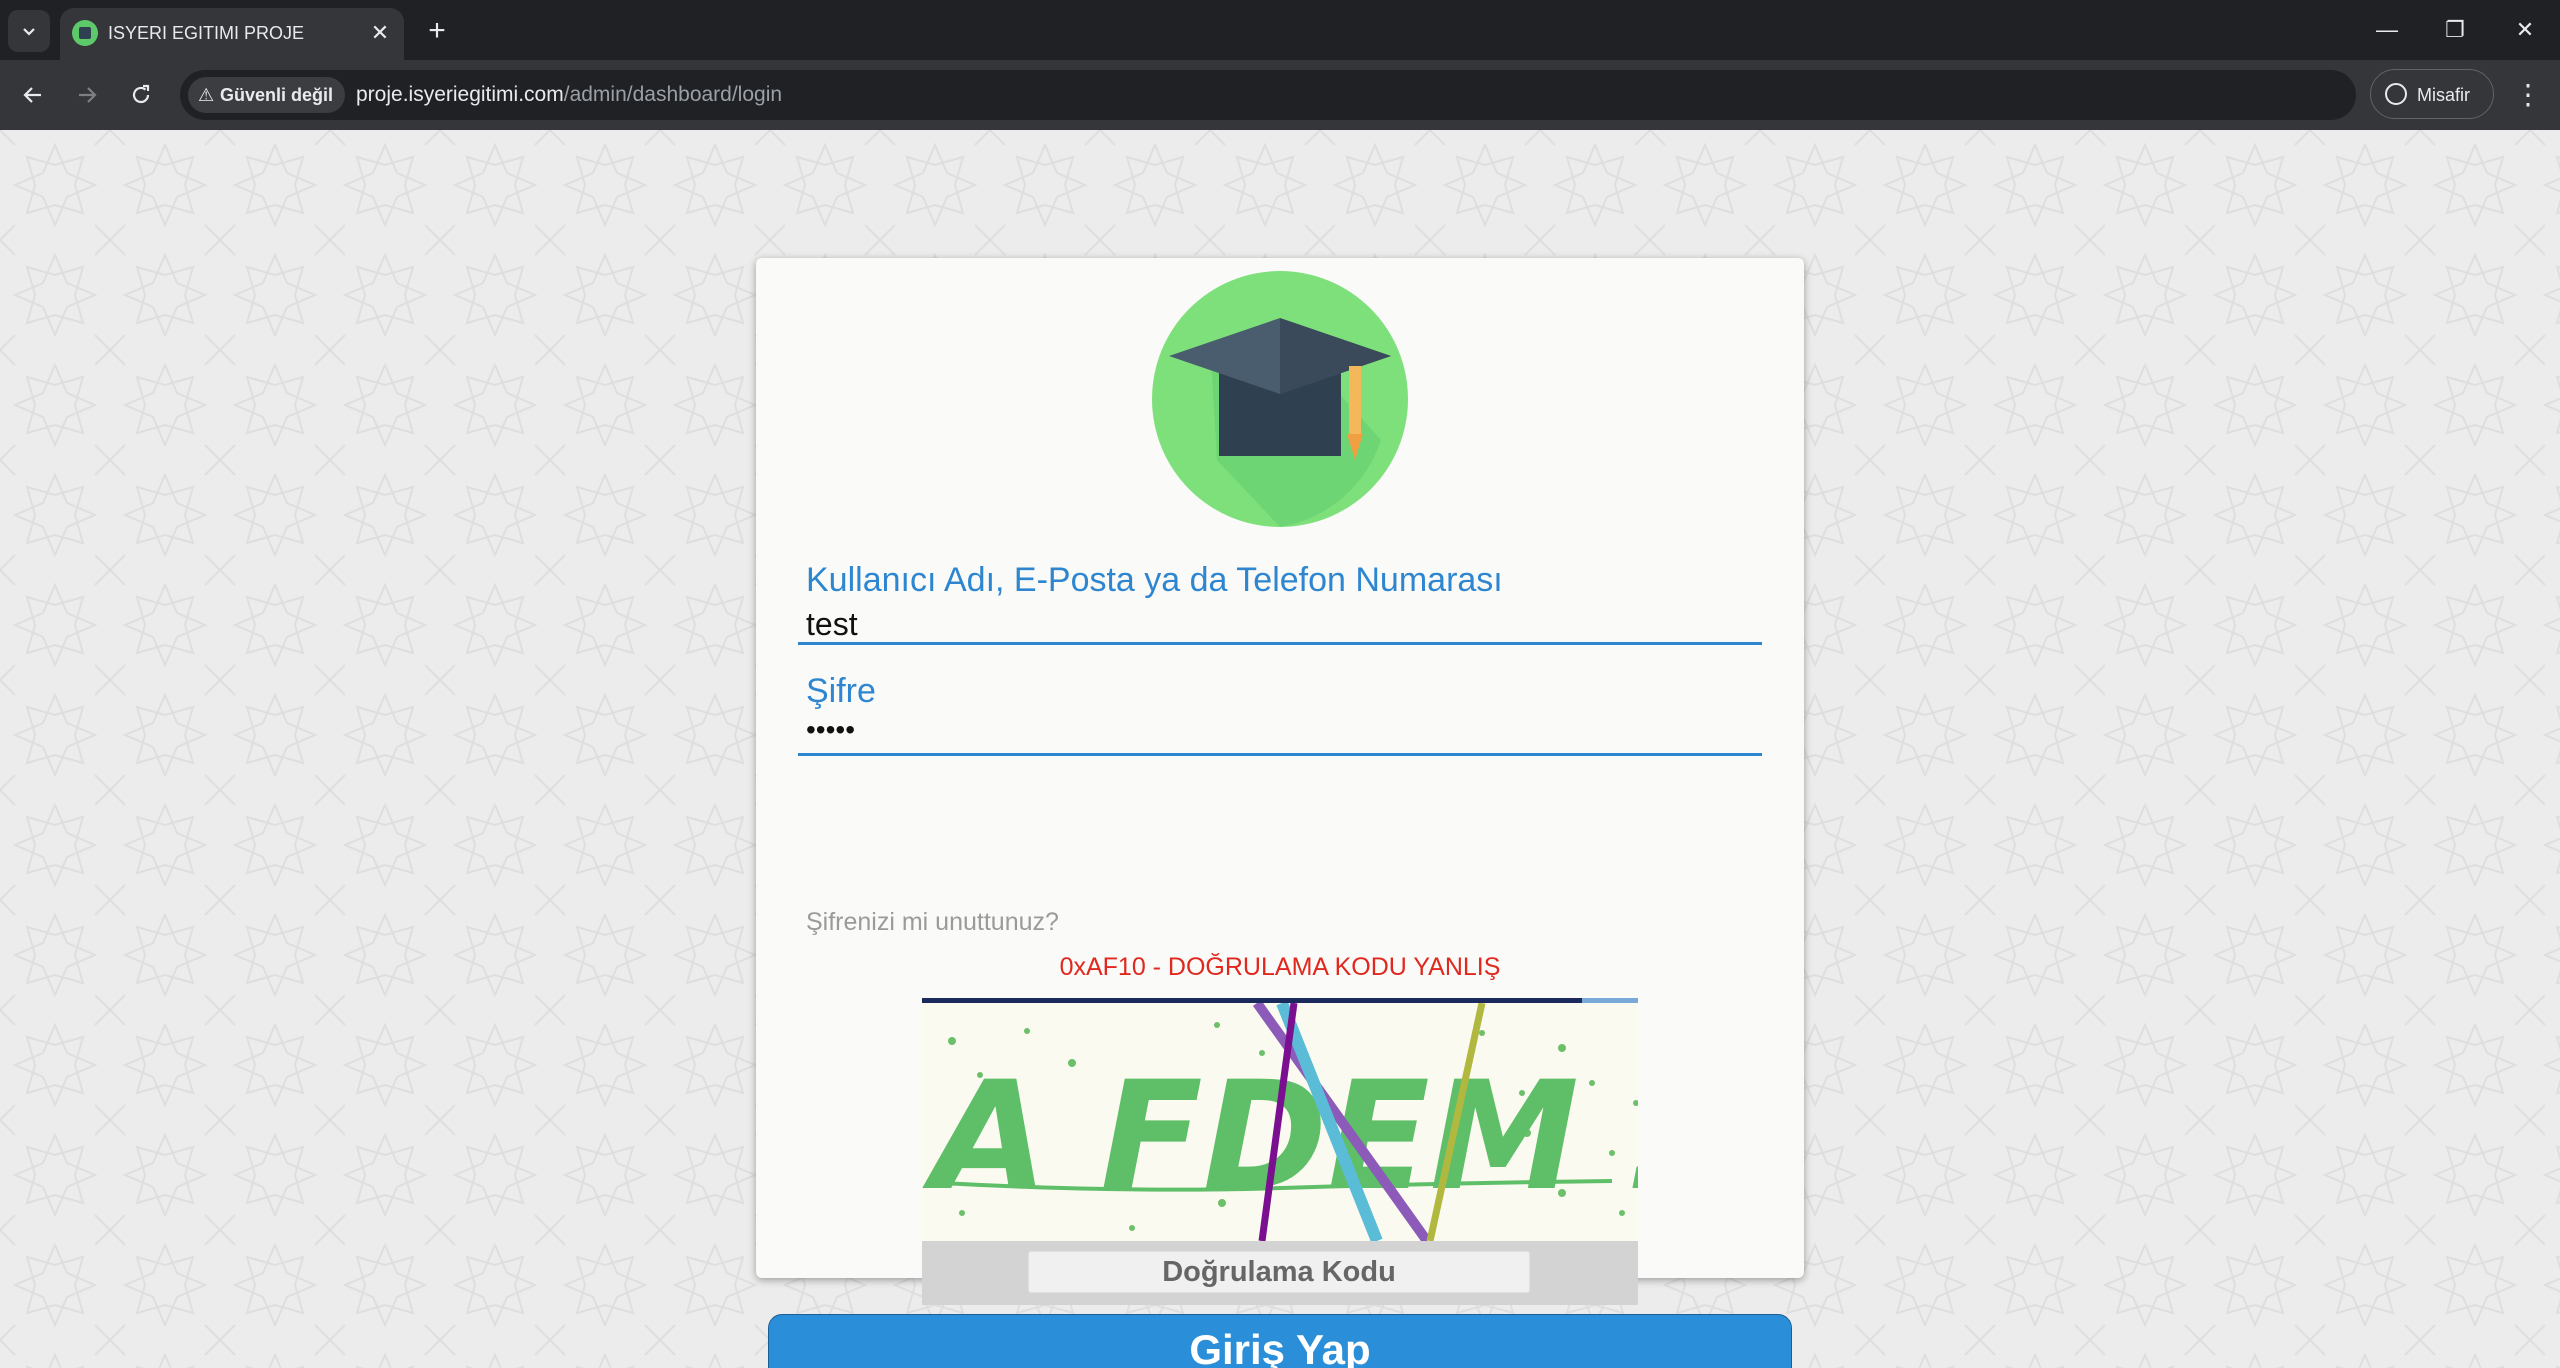 The height and width of the screenshot is (1368, 2560). Describe the element at coordinates (932, 922) in the screenshot. I see `forgot-password-link: Şifrenizi mi unuttunuz?` at that location.